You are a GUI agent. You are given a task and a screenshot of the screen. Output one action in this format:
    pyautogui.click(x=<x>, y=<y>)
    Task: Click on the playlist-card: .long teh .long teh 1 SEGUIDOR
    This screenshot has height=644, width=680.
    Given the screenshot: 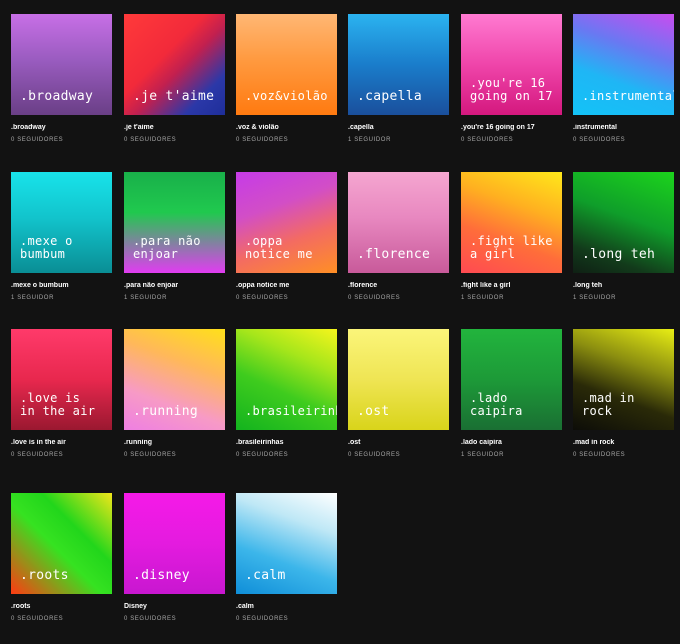 What is the action you would take?
    pyautogui.click(x=623, y=236)
    